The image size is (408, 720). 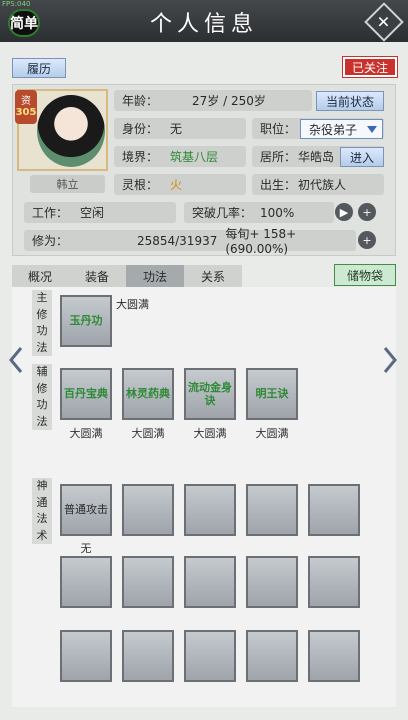 I want to click on work-value: 空闲, so click(x=92, y=213).